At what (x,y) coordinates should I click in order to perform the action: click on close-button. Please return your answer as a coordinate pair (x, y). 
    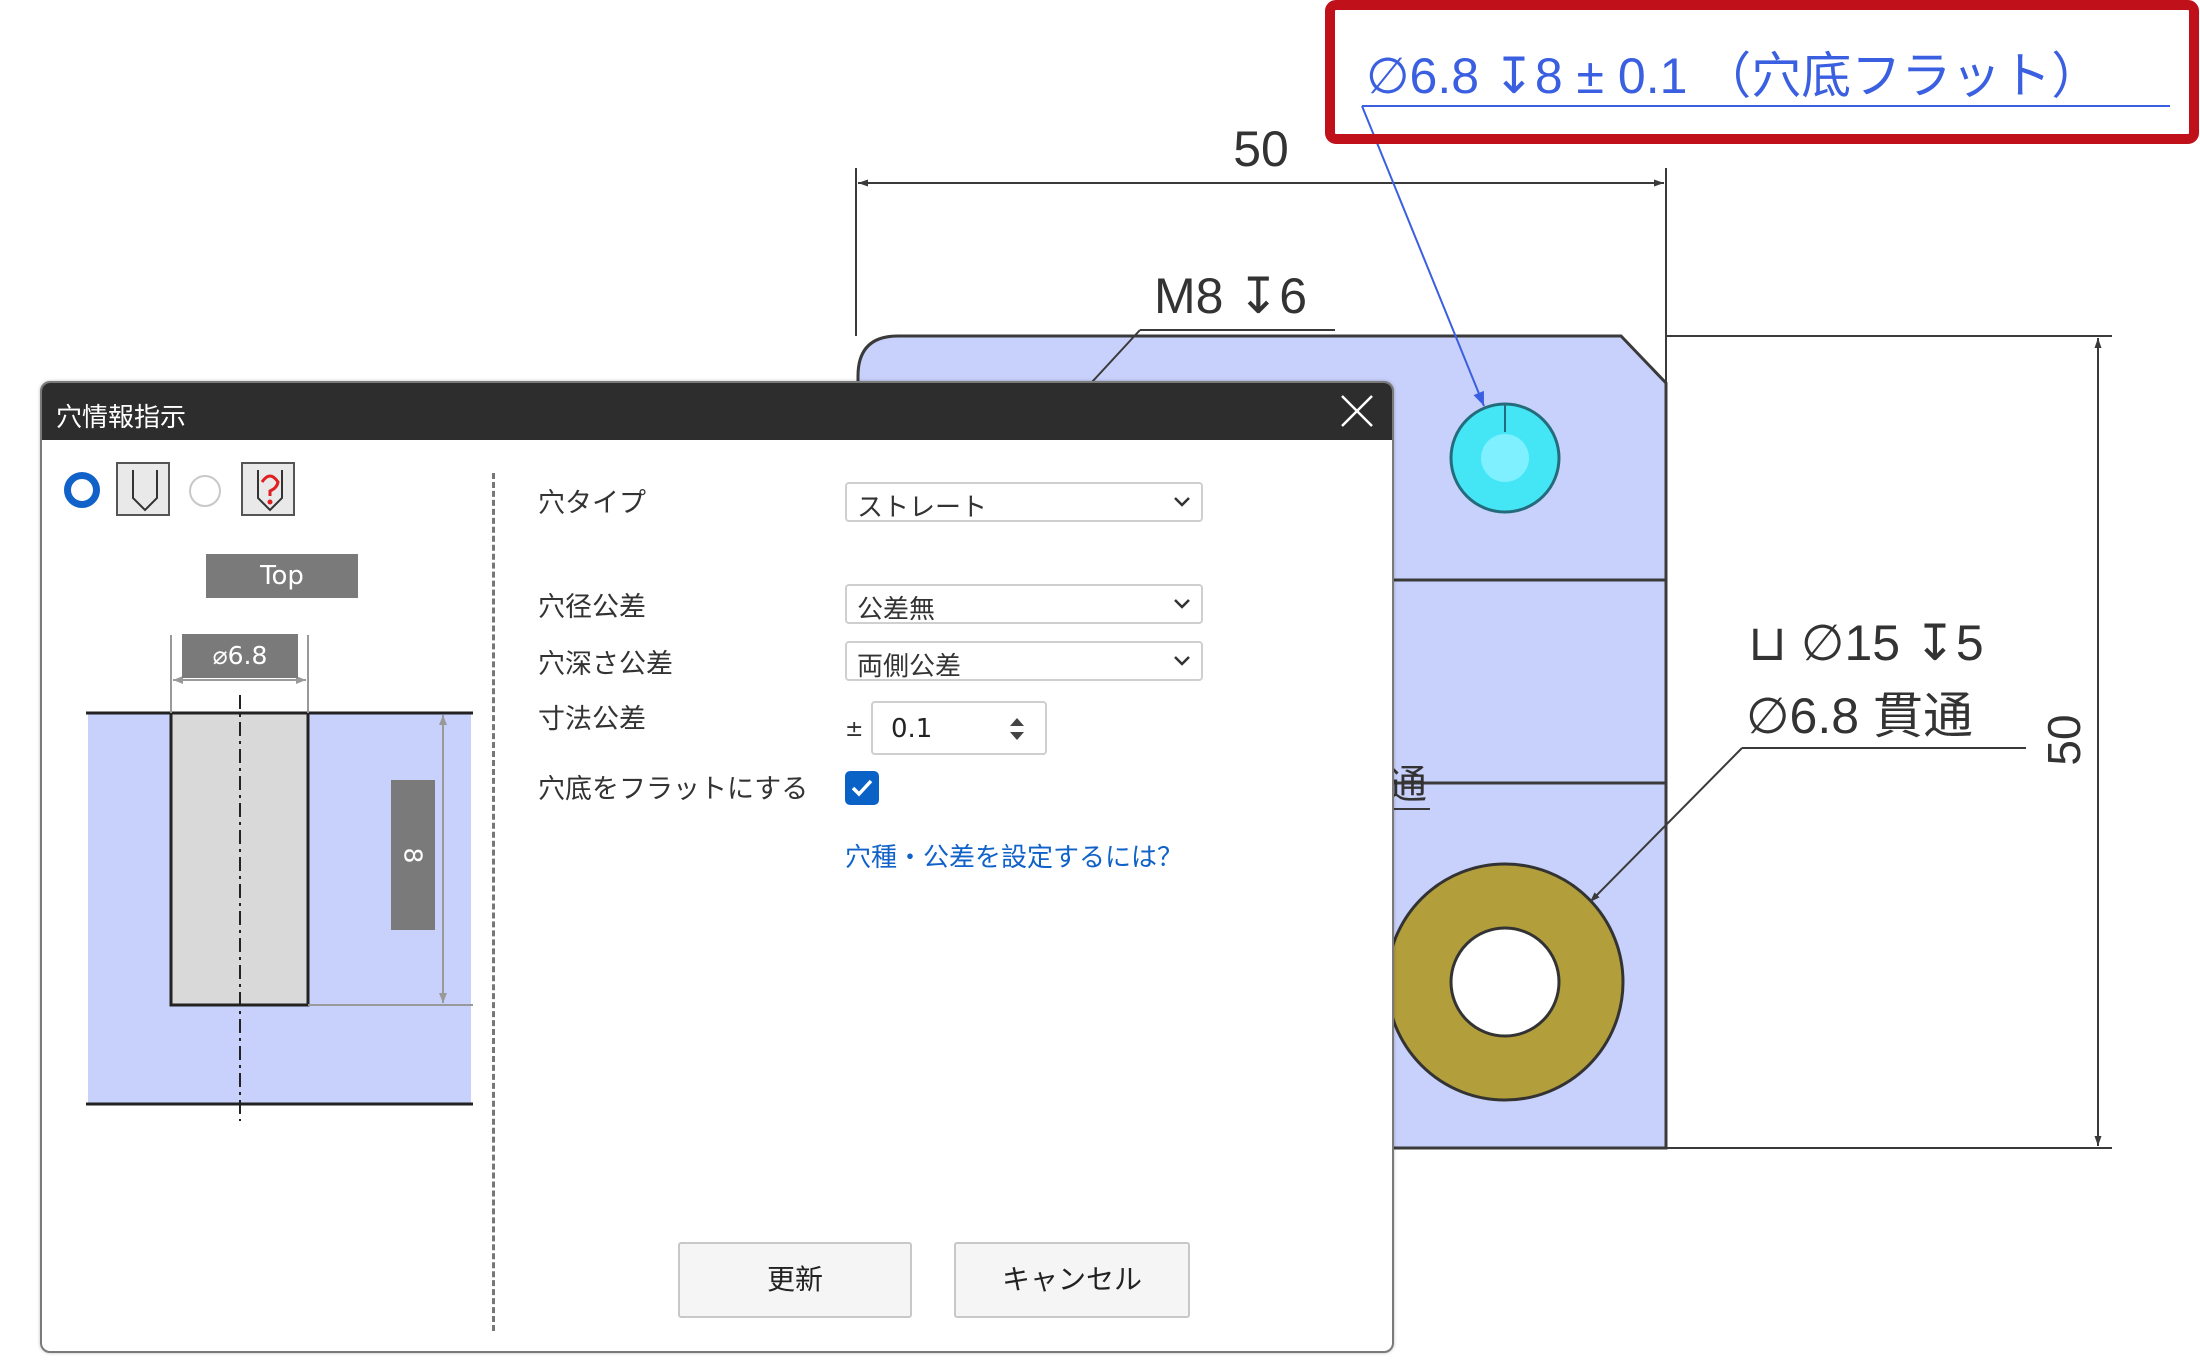
    Looking at the image, I should click on (1357, 411).